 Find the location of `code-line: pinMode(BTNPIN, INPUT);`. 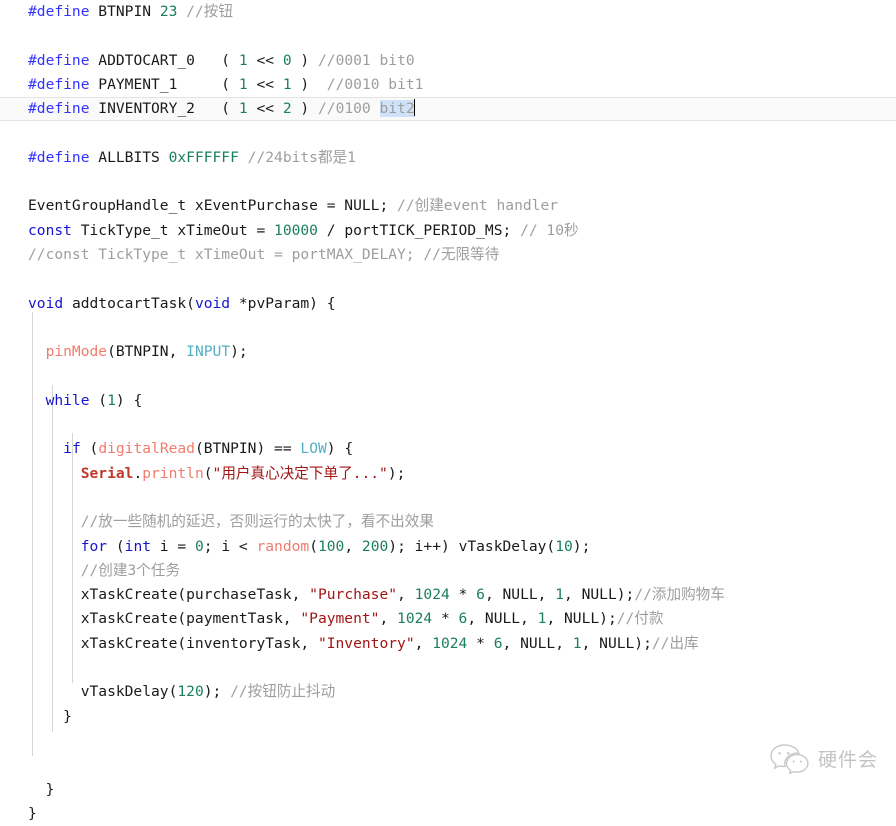

code-line: pinMode(BTNPIN, INPUT); is located at coordinates (448, 352).